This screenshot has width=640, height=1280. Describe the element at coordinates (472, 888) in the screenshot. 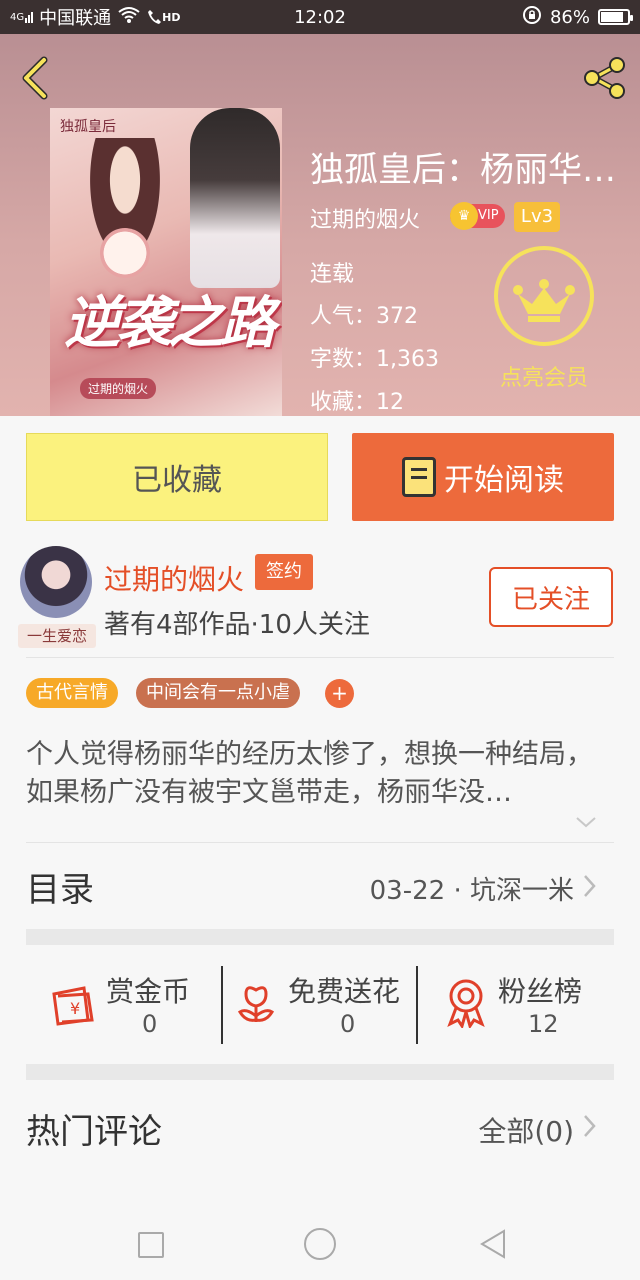

I see `latest-chapter: 03-22 · 坑深一米` at that location.